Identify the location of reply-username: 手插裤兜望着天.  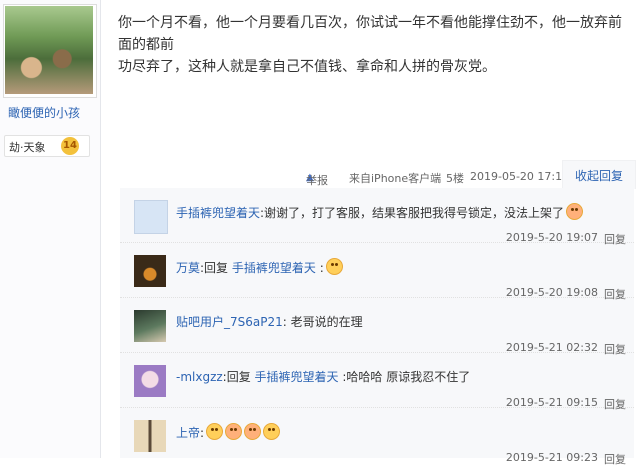
(218, 213).